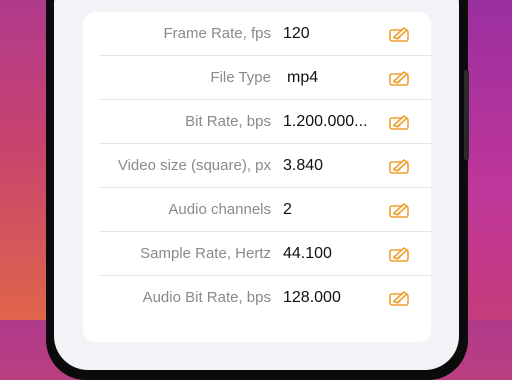  I want to click on row-label: Frame Rate, fps, so click(217, 33).